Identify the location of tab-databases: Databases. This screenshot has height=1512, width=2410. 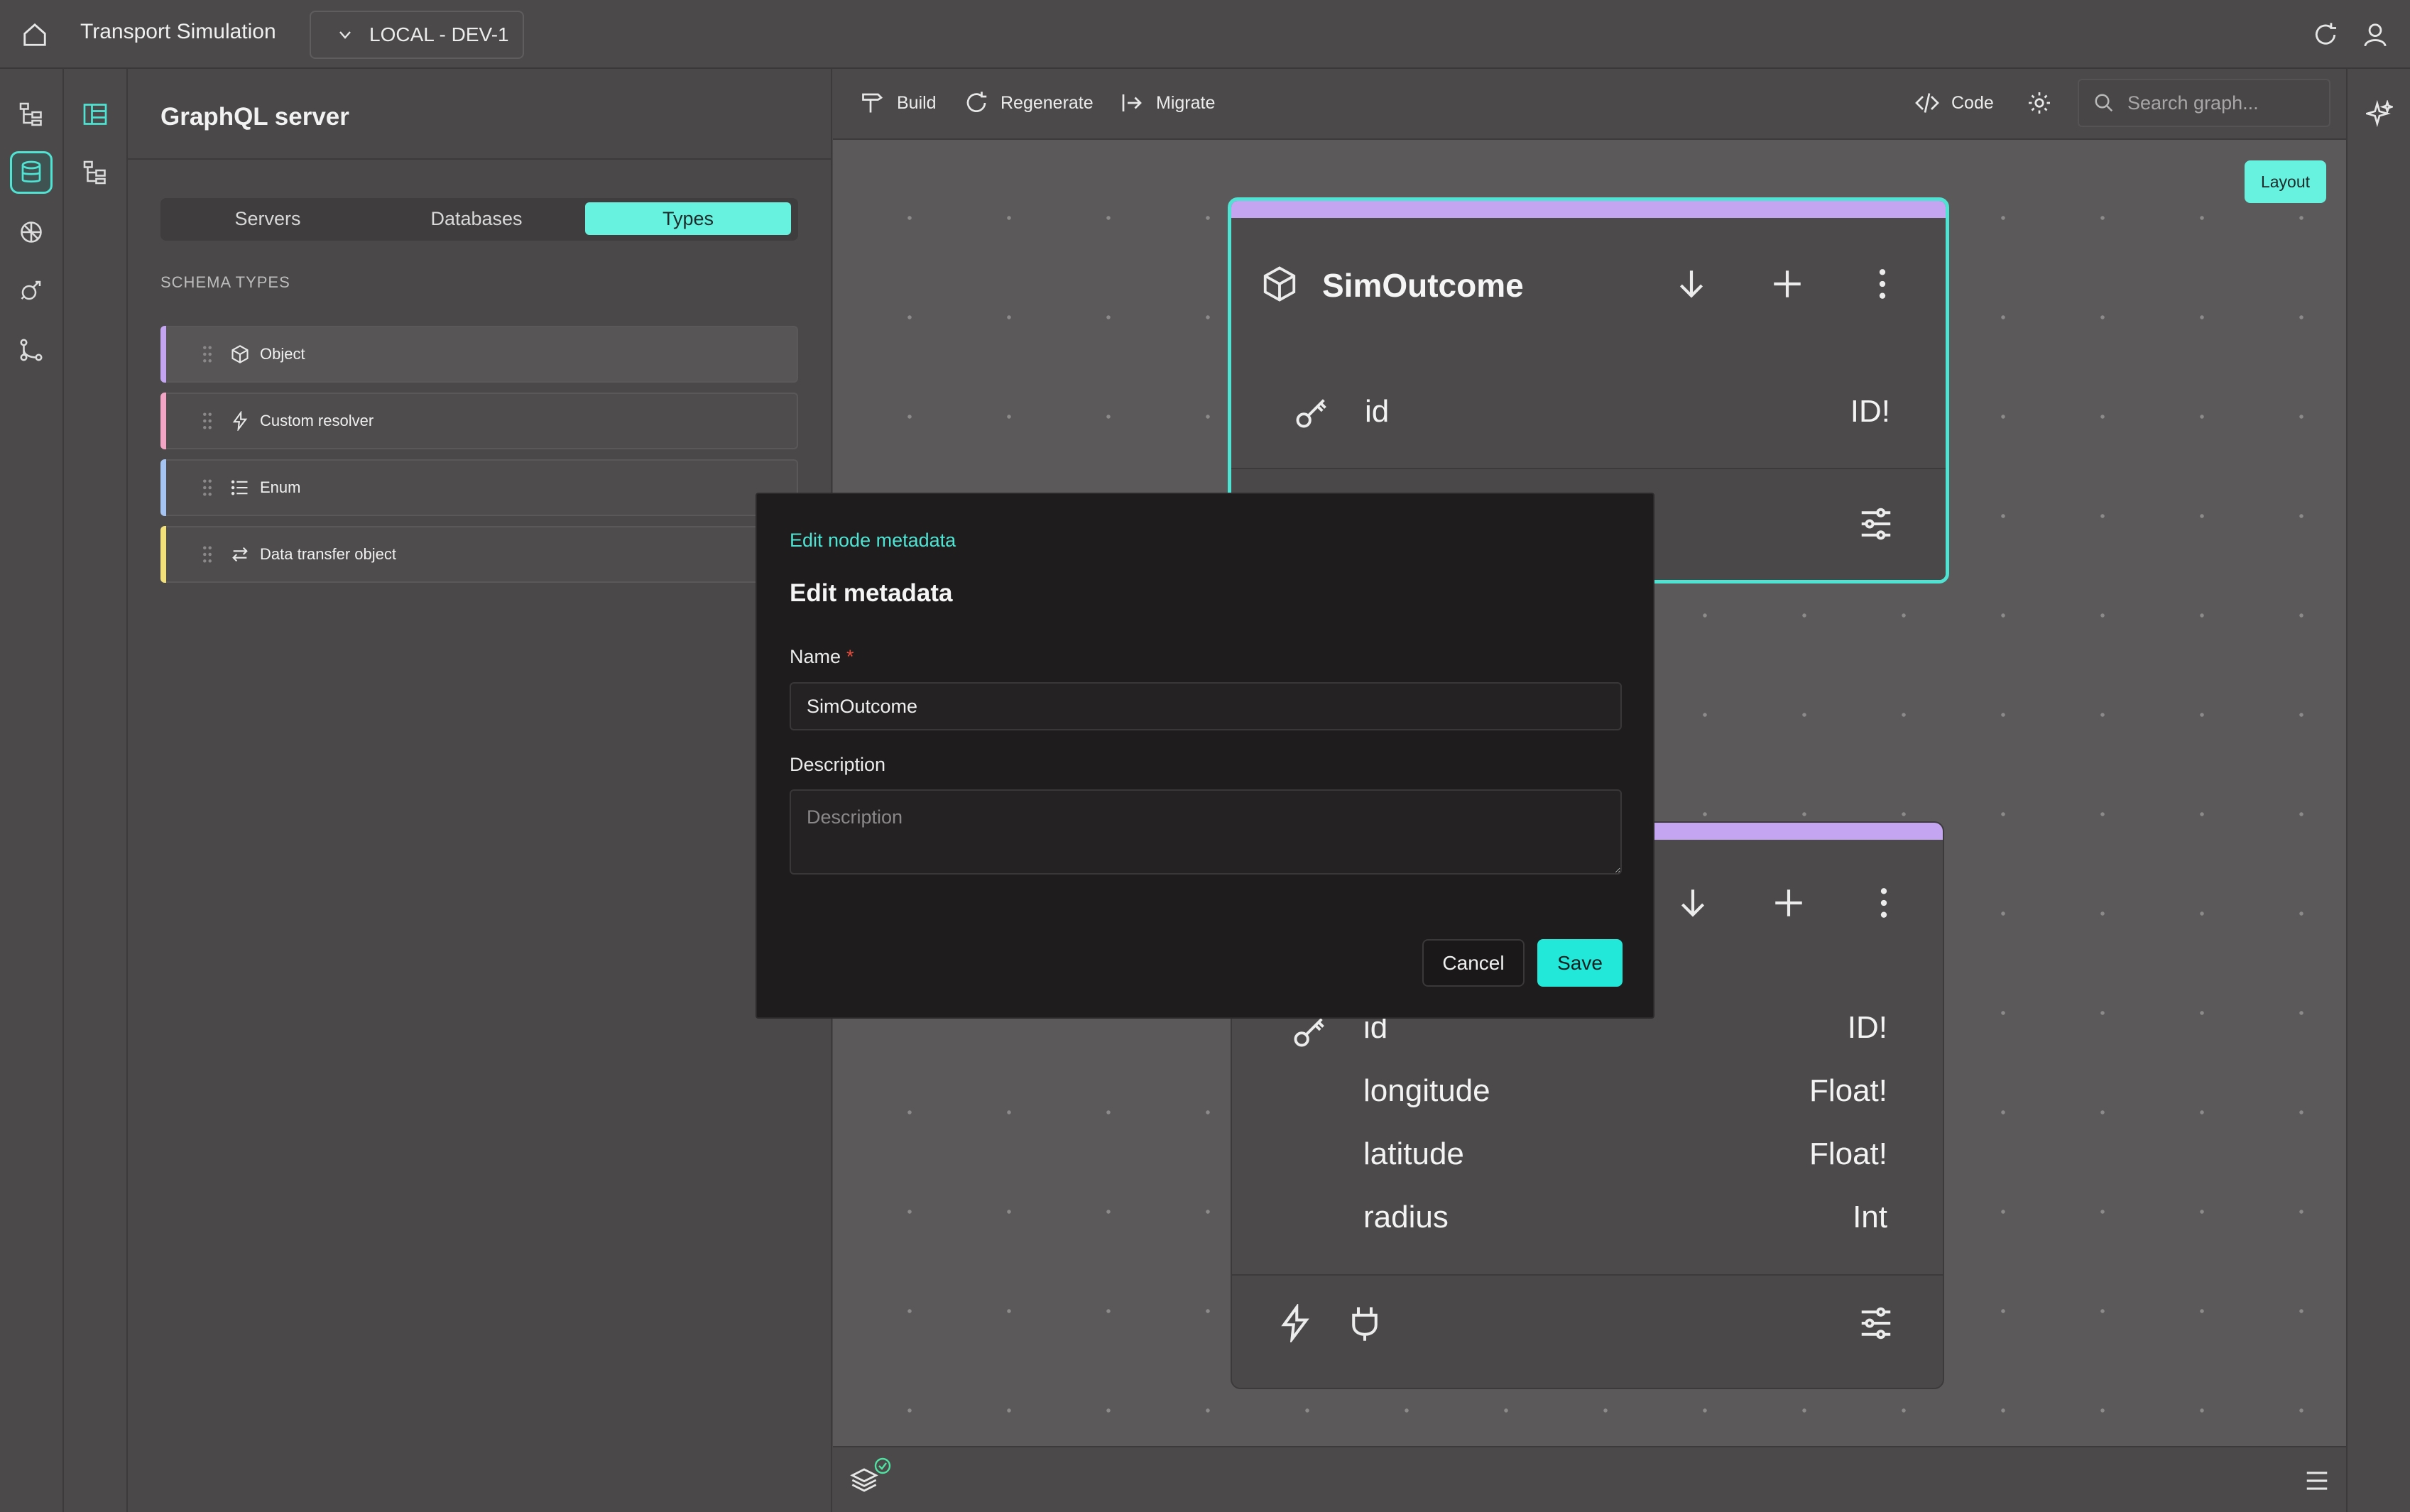
(476, 219).